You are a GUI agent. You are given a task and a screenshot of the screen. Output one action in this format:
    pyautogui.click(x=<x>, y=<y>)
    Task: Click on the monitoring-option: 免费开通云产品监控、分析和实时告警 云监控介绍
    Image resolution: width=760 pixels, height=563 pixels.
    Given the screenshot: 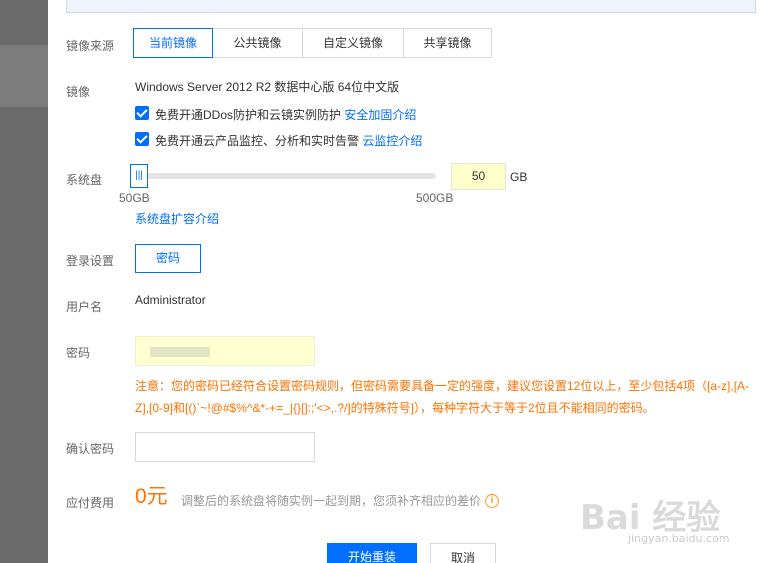 What is the action you would take?
    pyautogui.click(x=288, y=140)
    